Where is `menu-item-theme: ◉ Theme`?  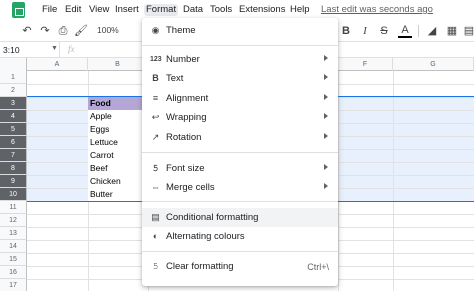
menu-item-theme: ◉ Theme is located at coordinates (240, 30).